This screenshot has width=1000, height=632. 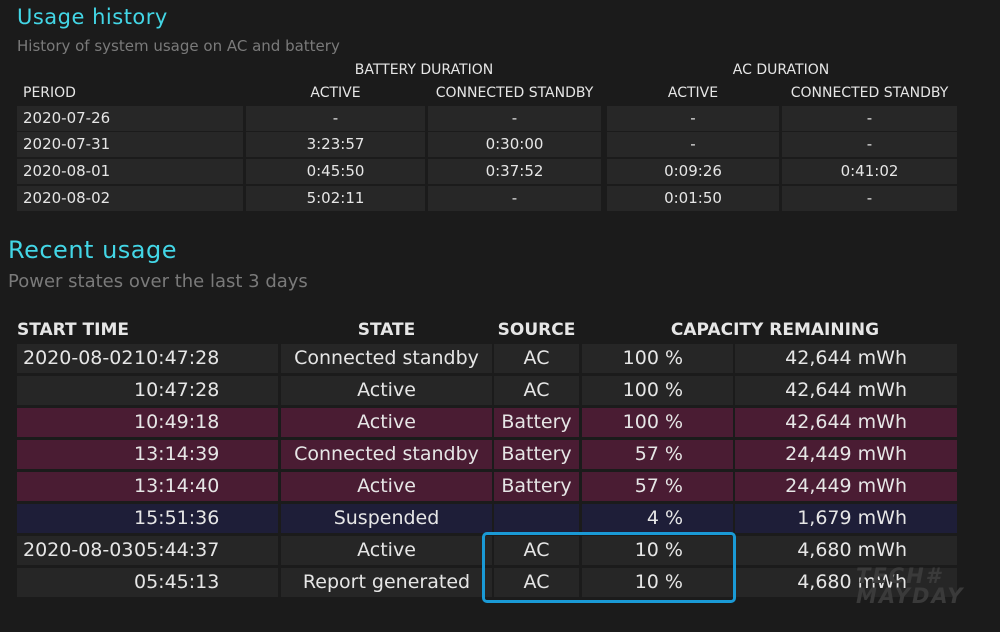 What do you see at coordinates (386, 330) in the screenshot?
I see `state-header: STATE` at bounding box center [386, 330].